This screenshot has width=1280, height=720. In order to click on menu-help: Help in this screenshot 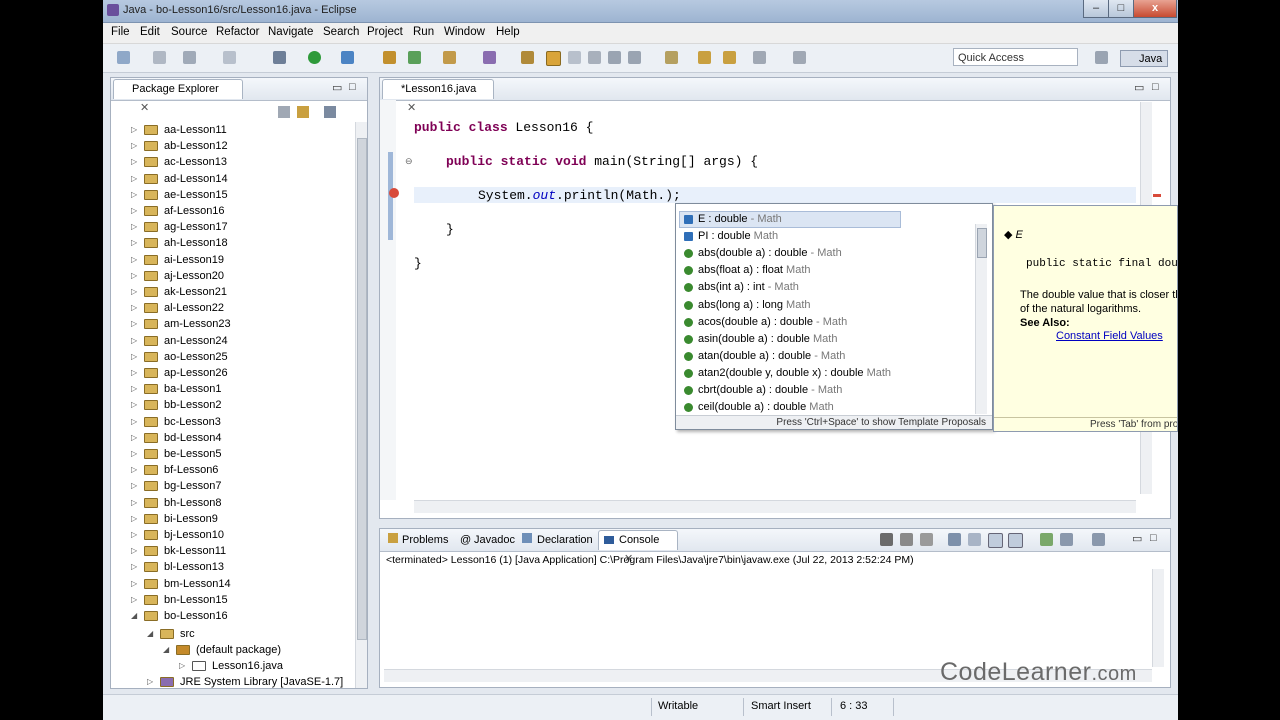, I will do `click(508, 32)`.